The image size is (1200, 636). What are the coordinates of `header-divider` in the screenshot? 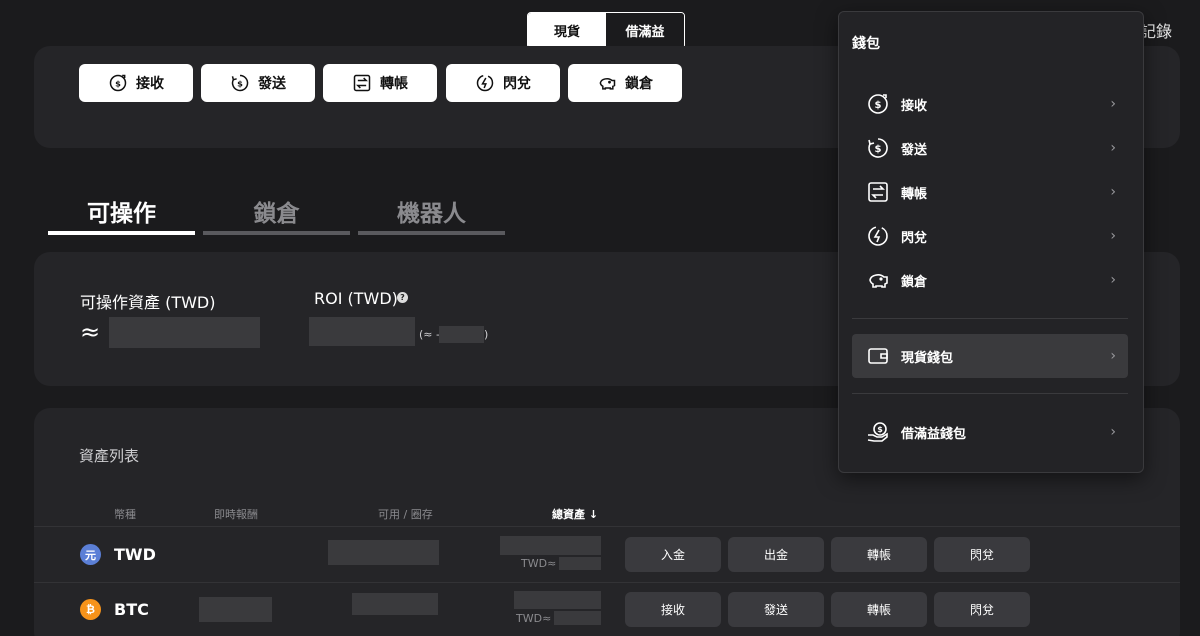 It's located at (607, 526).